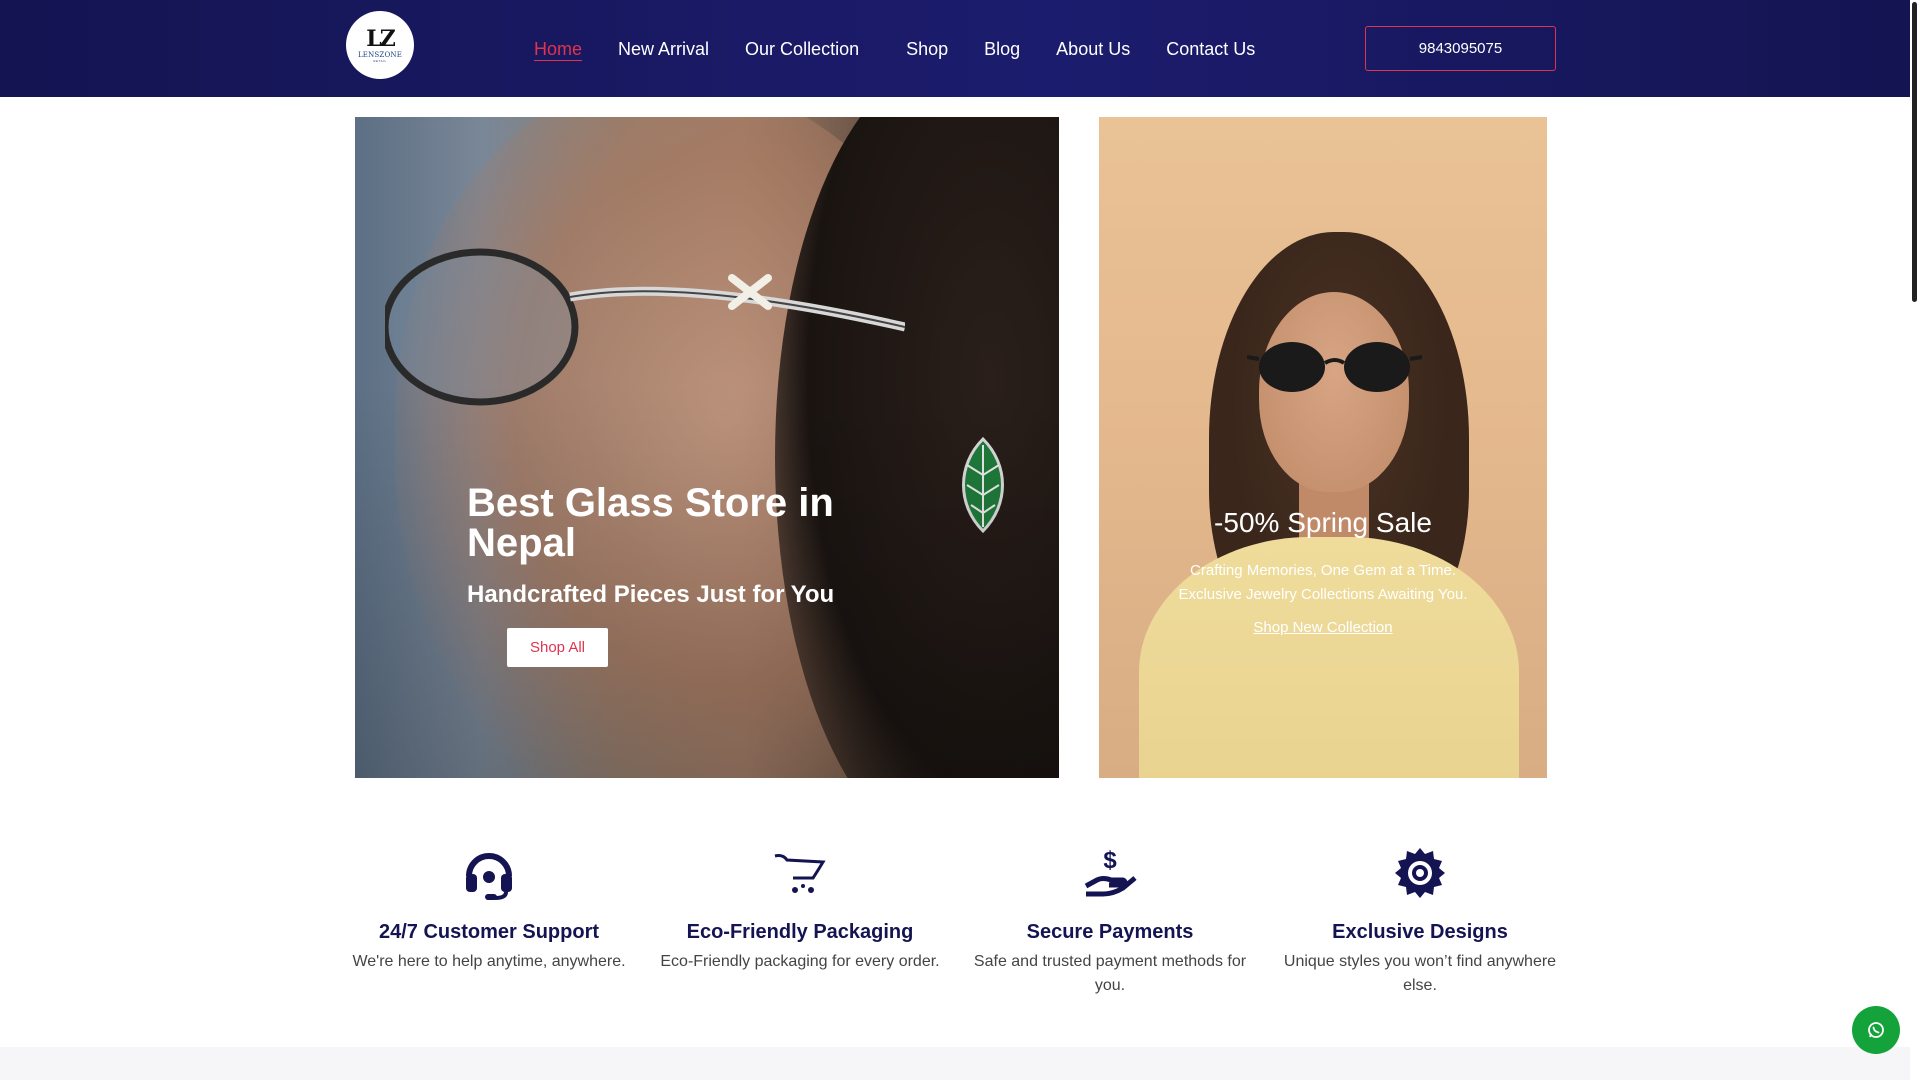 The image size is (1920, 1080). What do you see at coordinates (380, 54) in the screenshot?
I see `logo-word: LENSZONE` at bounding box center [380, 54].